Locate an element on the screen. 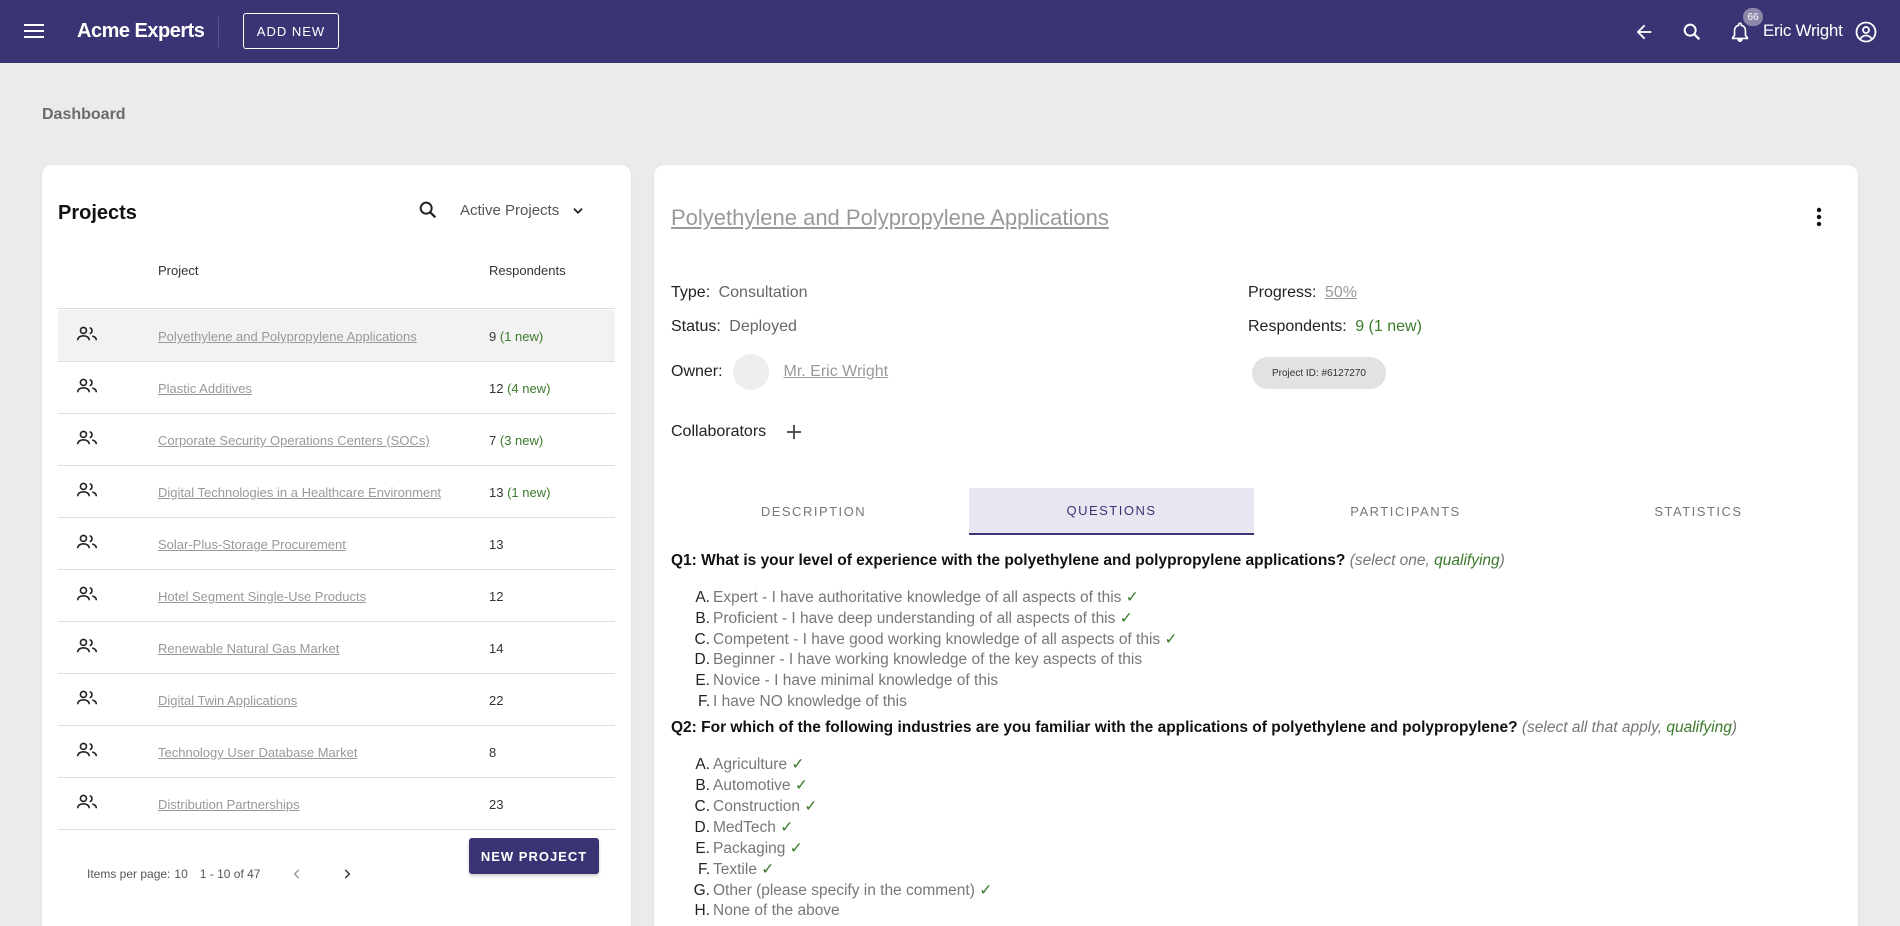 This screenshot has width=1900, height=926. user-name: Eric Wright is located at coordinates (1803, 31).